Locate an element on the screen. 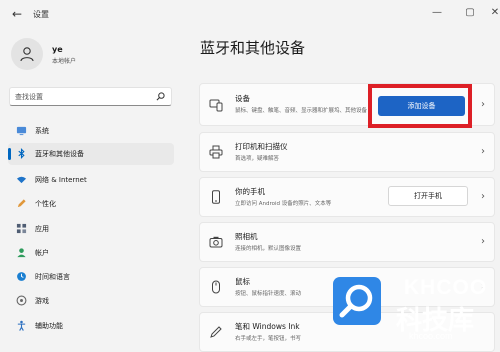 This screenshot has height=352, width=500. active-indicator is located at coordinates (9, 154).